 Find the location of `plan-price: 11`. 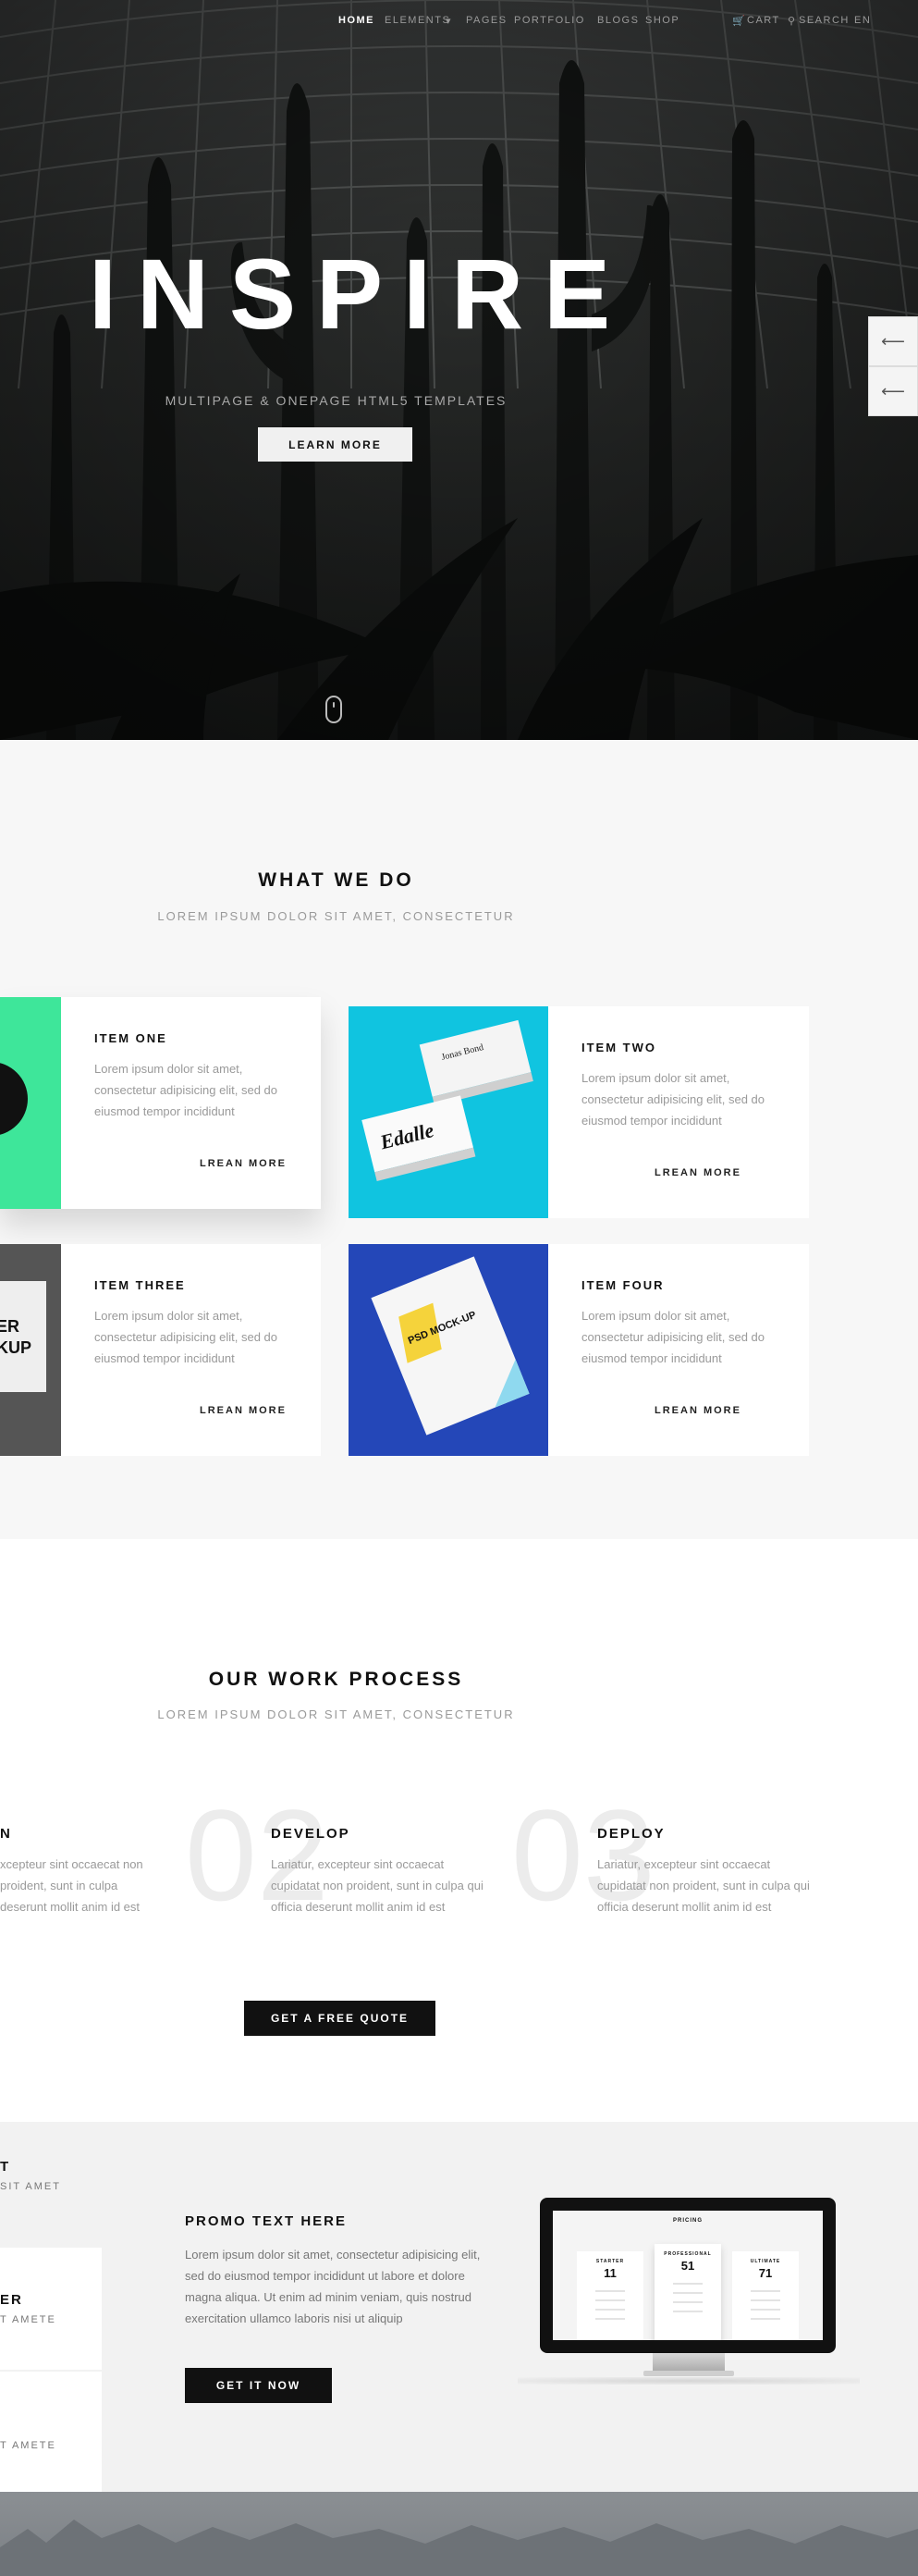

plan-price: 11 is located at coordinates (610, 2273).